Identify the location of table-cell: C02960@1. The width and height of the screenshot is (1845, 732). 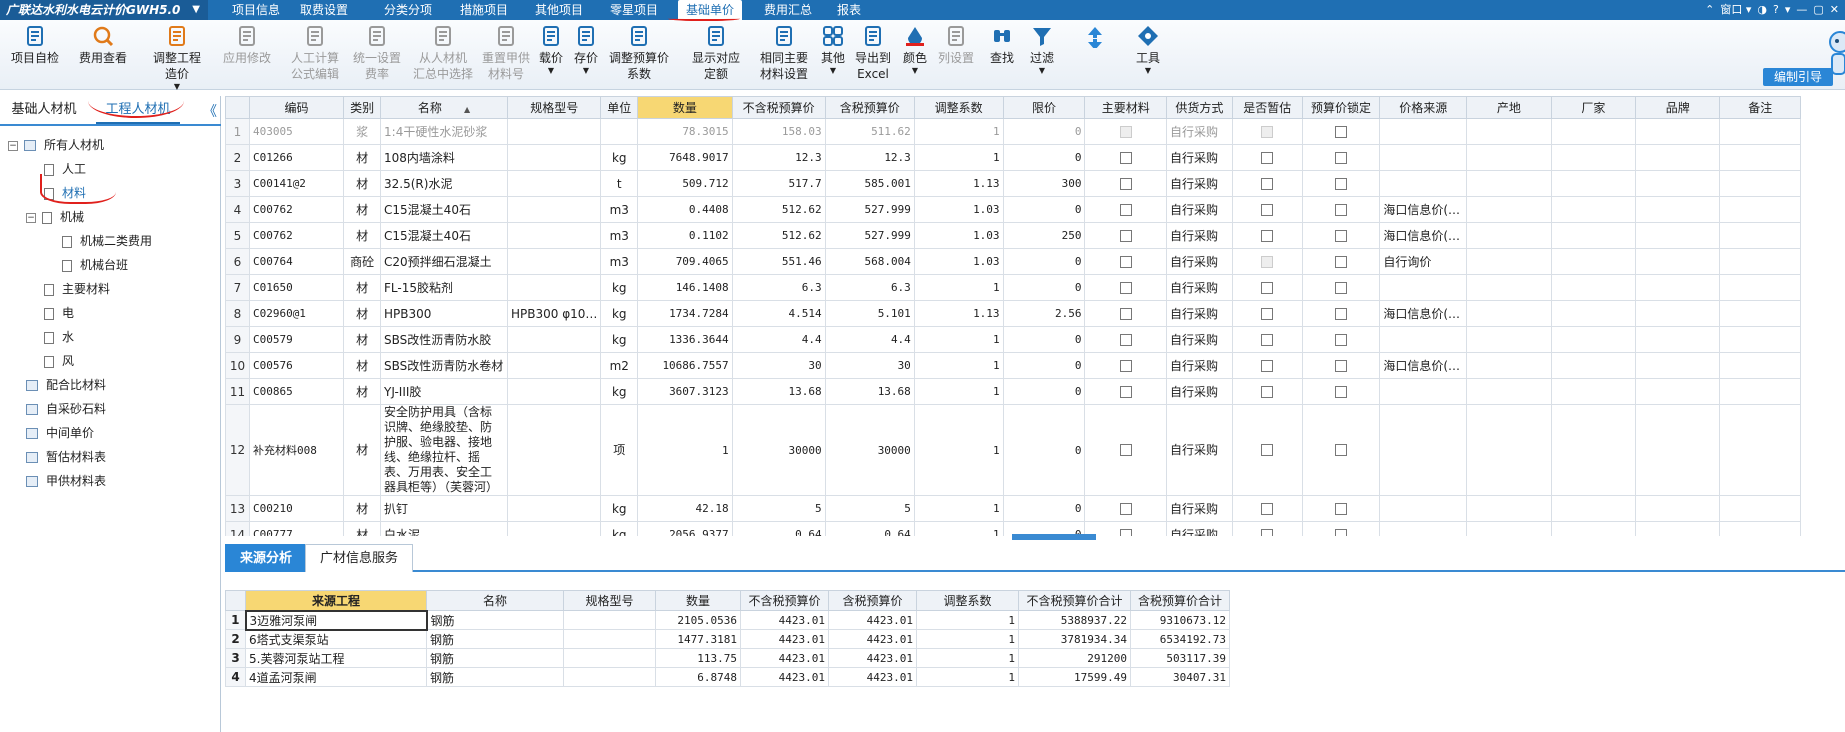
(296, 313).